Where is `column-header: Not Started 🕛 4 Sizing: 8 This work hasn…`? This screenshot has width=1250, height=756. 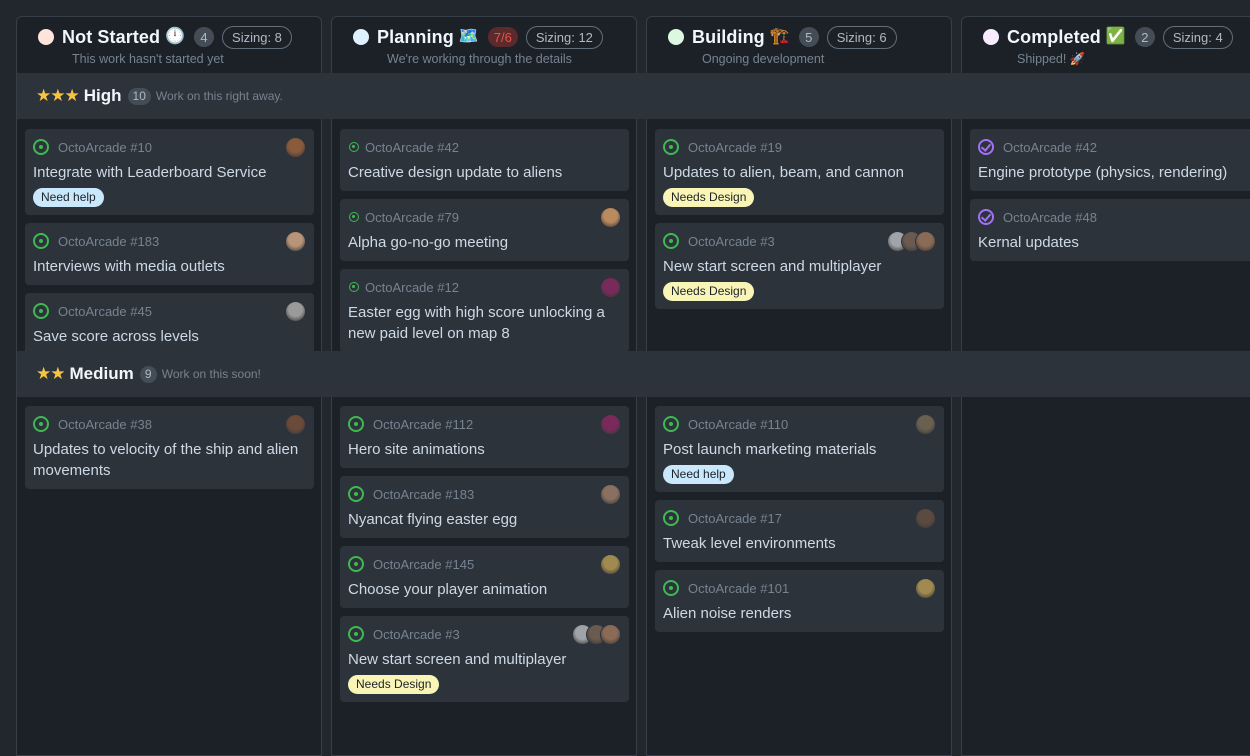
column-header: Not Started 🕛 4 Sizing: 8 This work hasn… is located at coordinates (156, 45).